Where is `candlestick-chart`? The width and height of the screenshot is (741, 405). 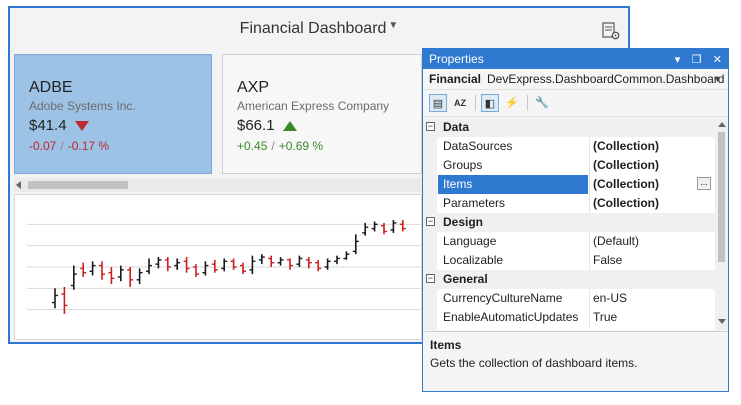
candlestick-chart is located at coordinates (224, 267).